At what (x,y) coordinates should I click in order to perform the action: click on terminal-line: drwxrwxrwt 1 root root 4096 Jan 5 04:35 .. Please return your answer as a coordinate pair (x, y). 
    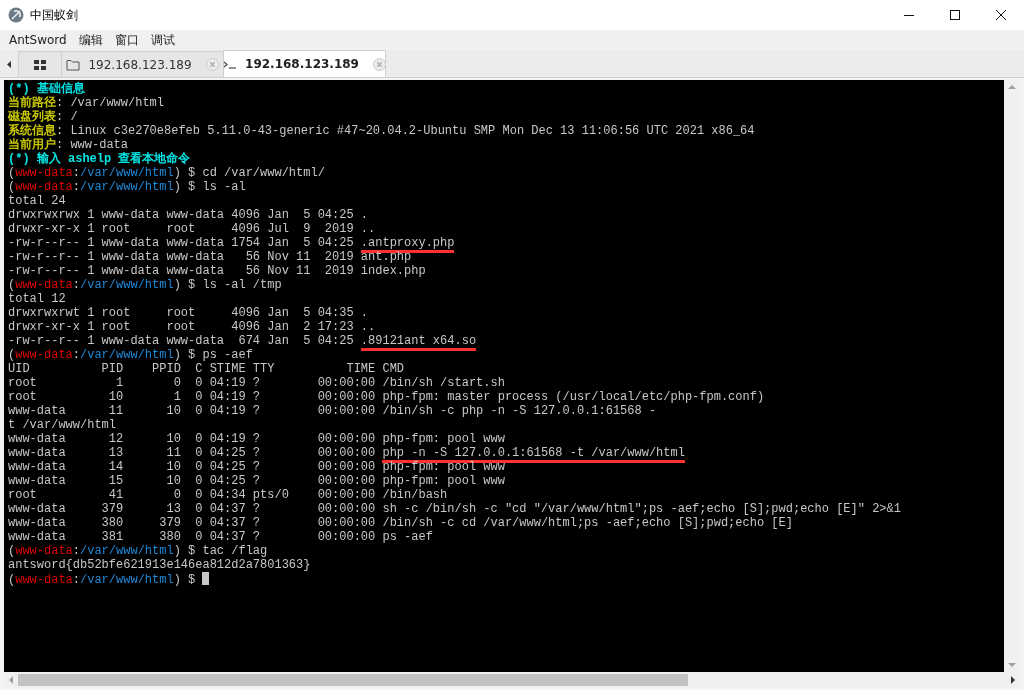
    Looking at the image, I should click on (188, 313).